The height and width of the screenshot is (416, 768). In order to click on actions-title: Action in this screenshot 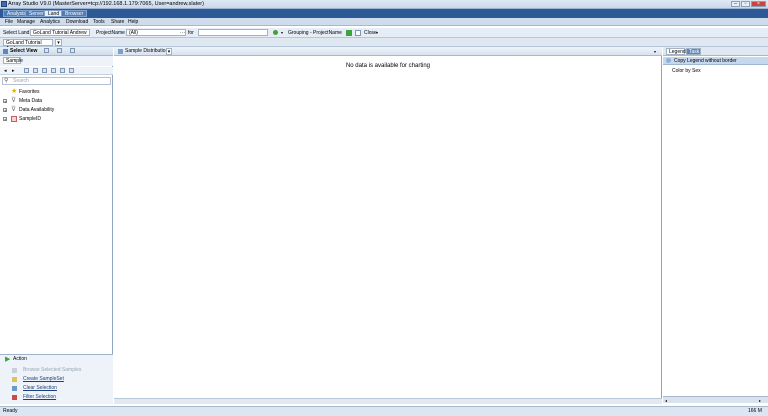, I will do `click(20, 359)`.